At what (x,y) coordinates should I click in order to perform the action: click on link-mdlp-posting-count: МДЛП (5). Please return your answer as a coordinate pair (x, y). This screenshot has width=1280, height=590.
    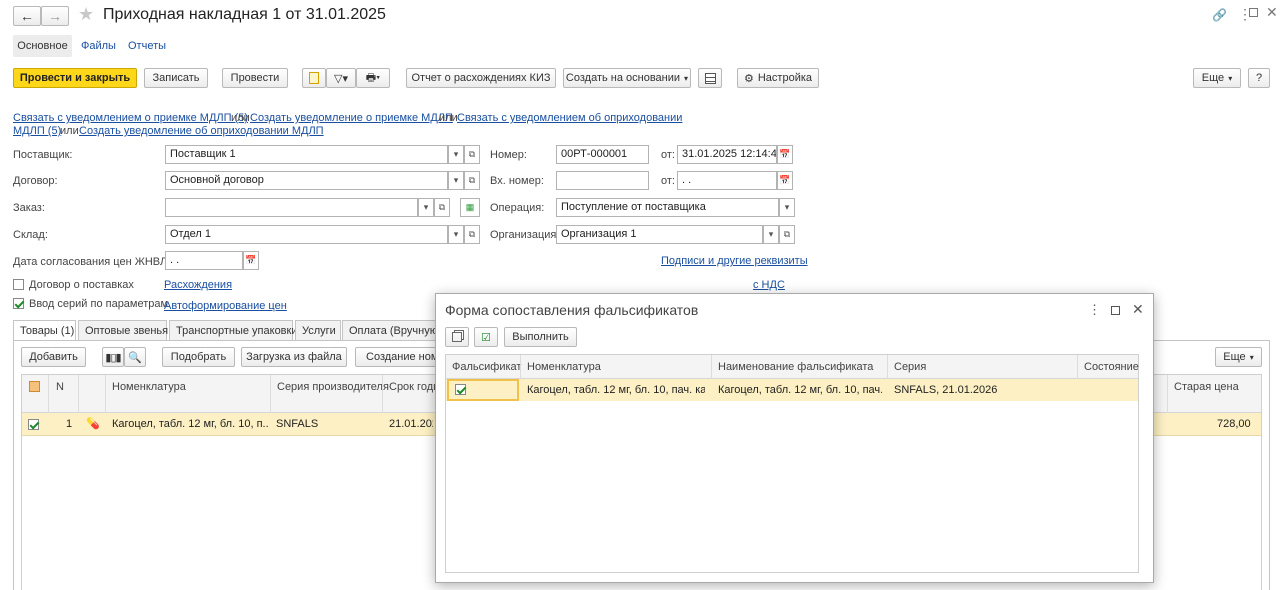
    Looking at the image, I should click on (37, 131).